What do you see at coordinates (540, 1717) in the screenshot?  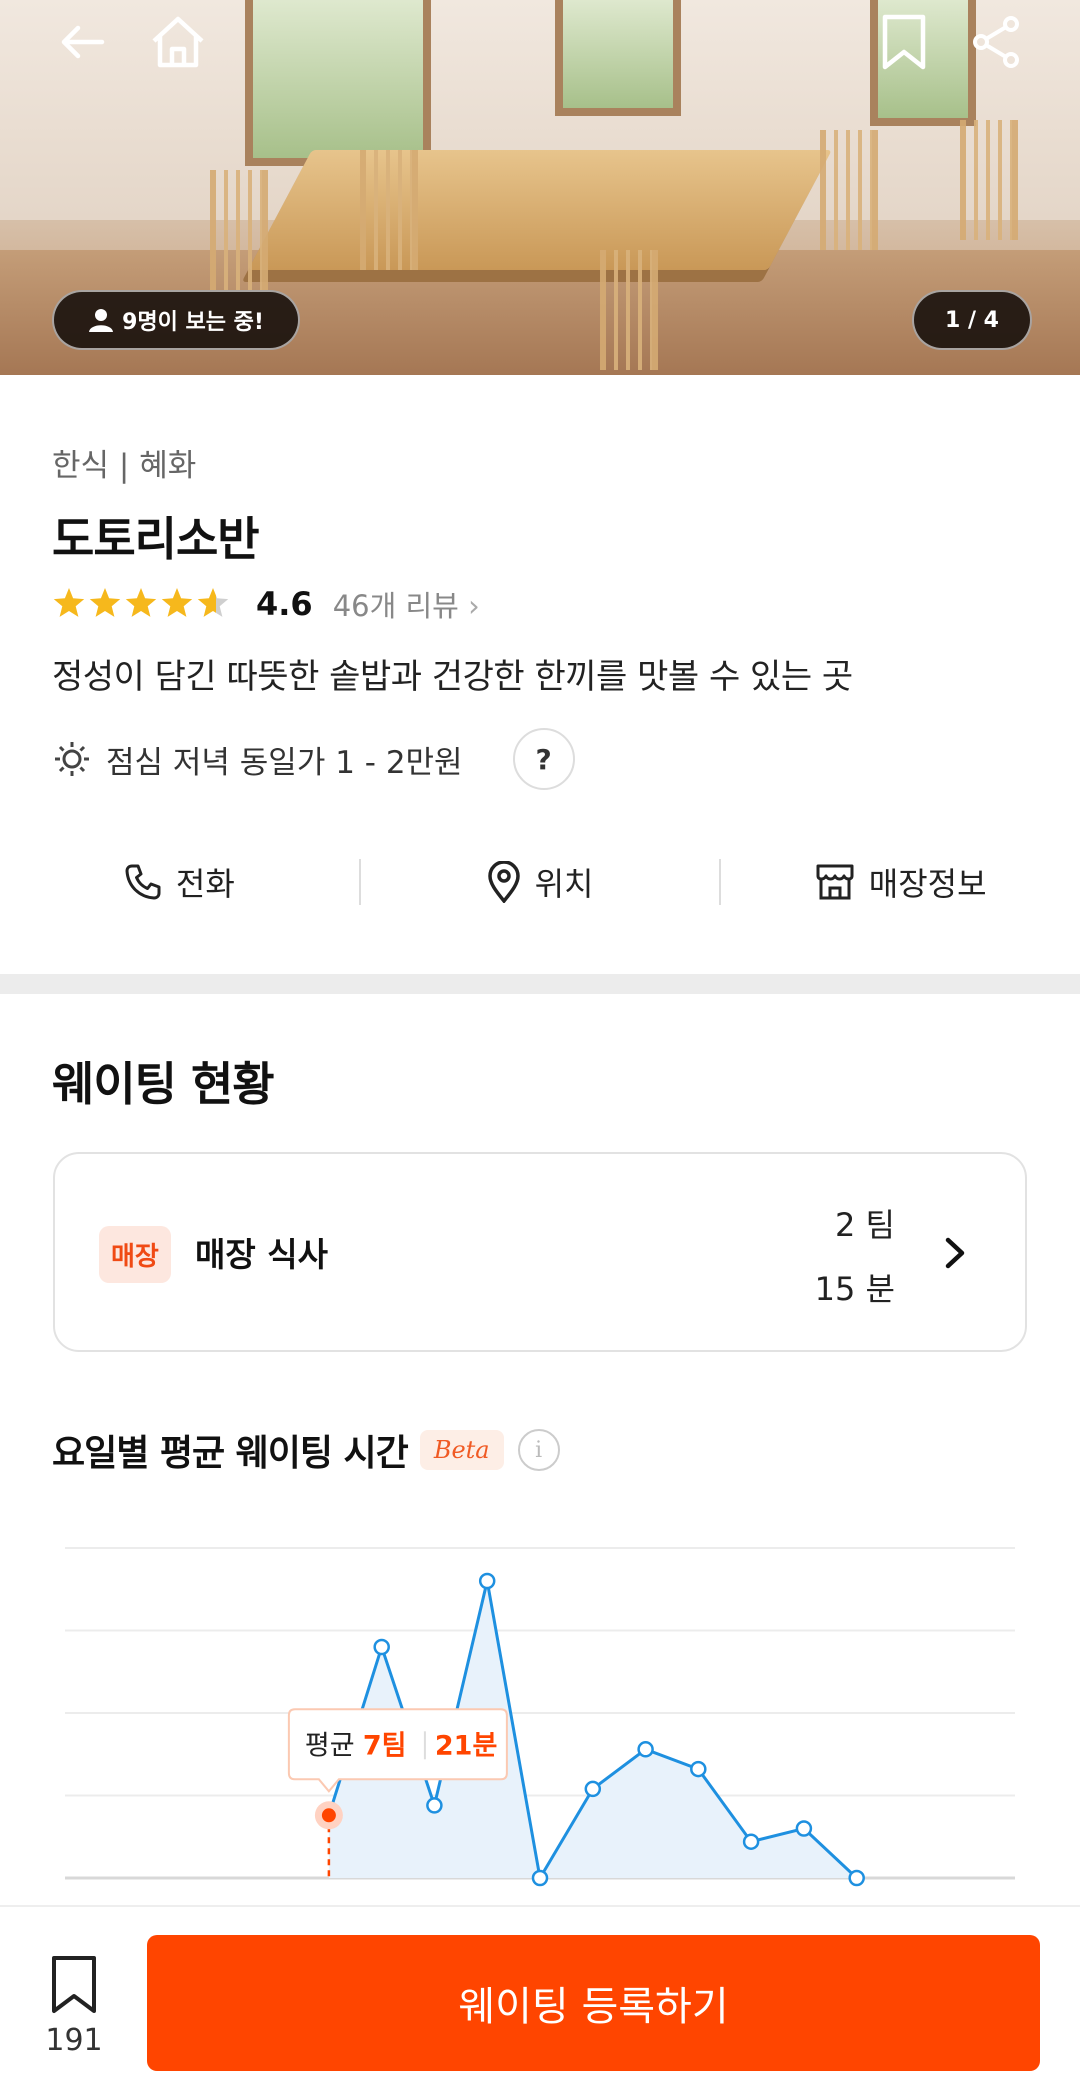 I see `waiting-chart: 평균 7팀 21분` at bounding box center [540, 1717].